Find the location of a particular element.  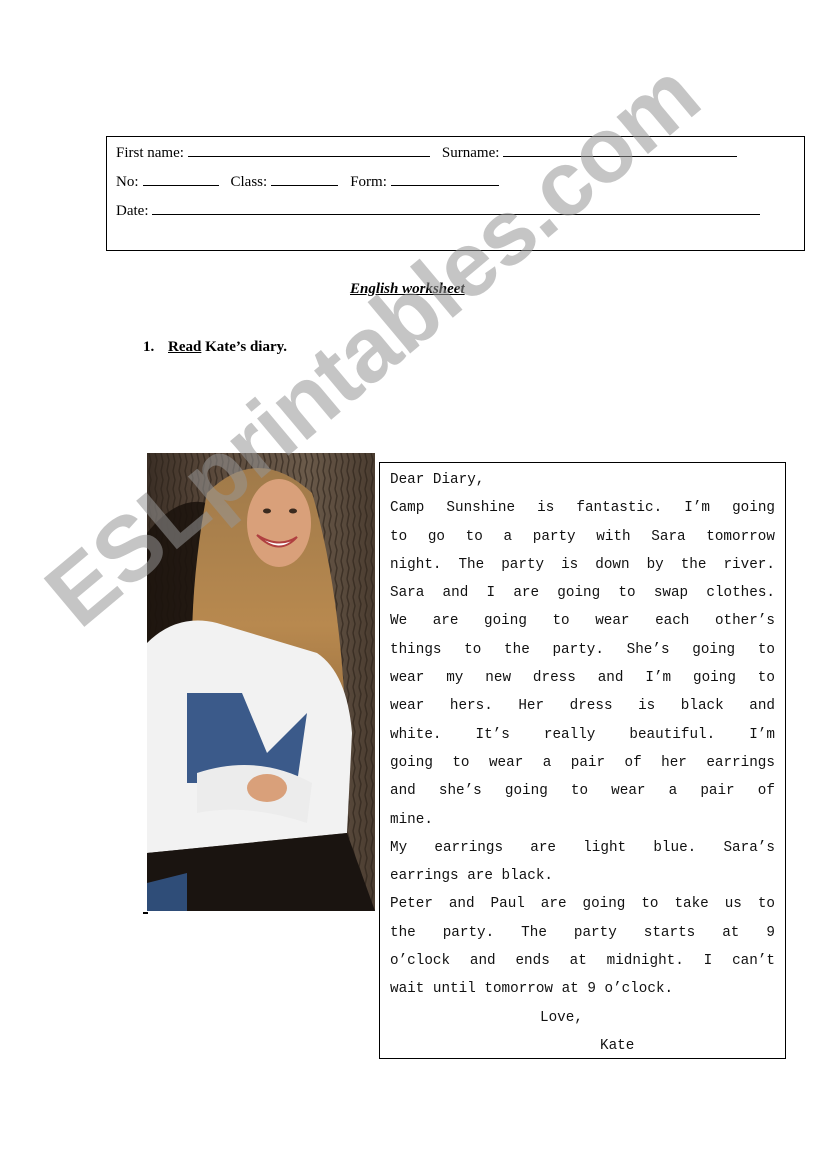

class-label: Class: is located at coordinates (249, 182).